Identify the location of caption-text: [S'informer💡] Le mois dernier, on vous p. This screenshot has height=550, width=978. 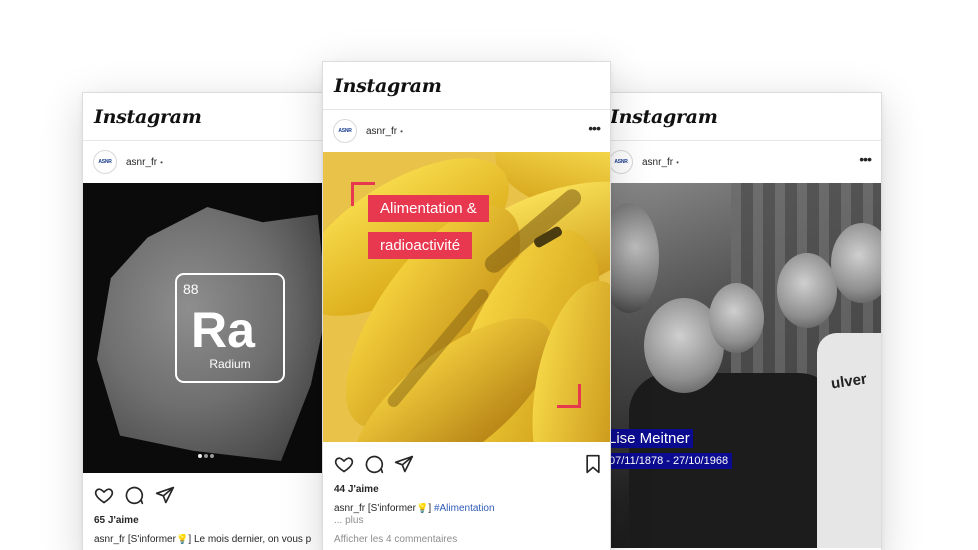
(219, 539).